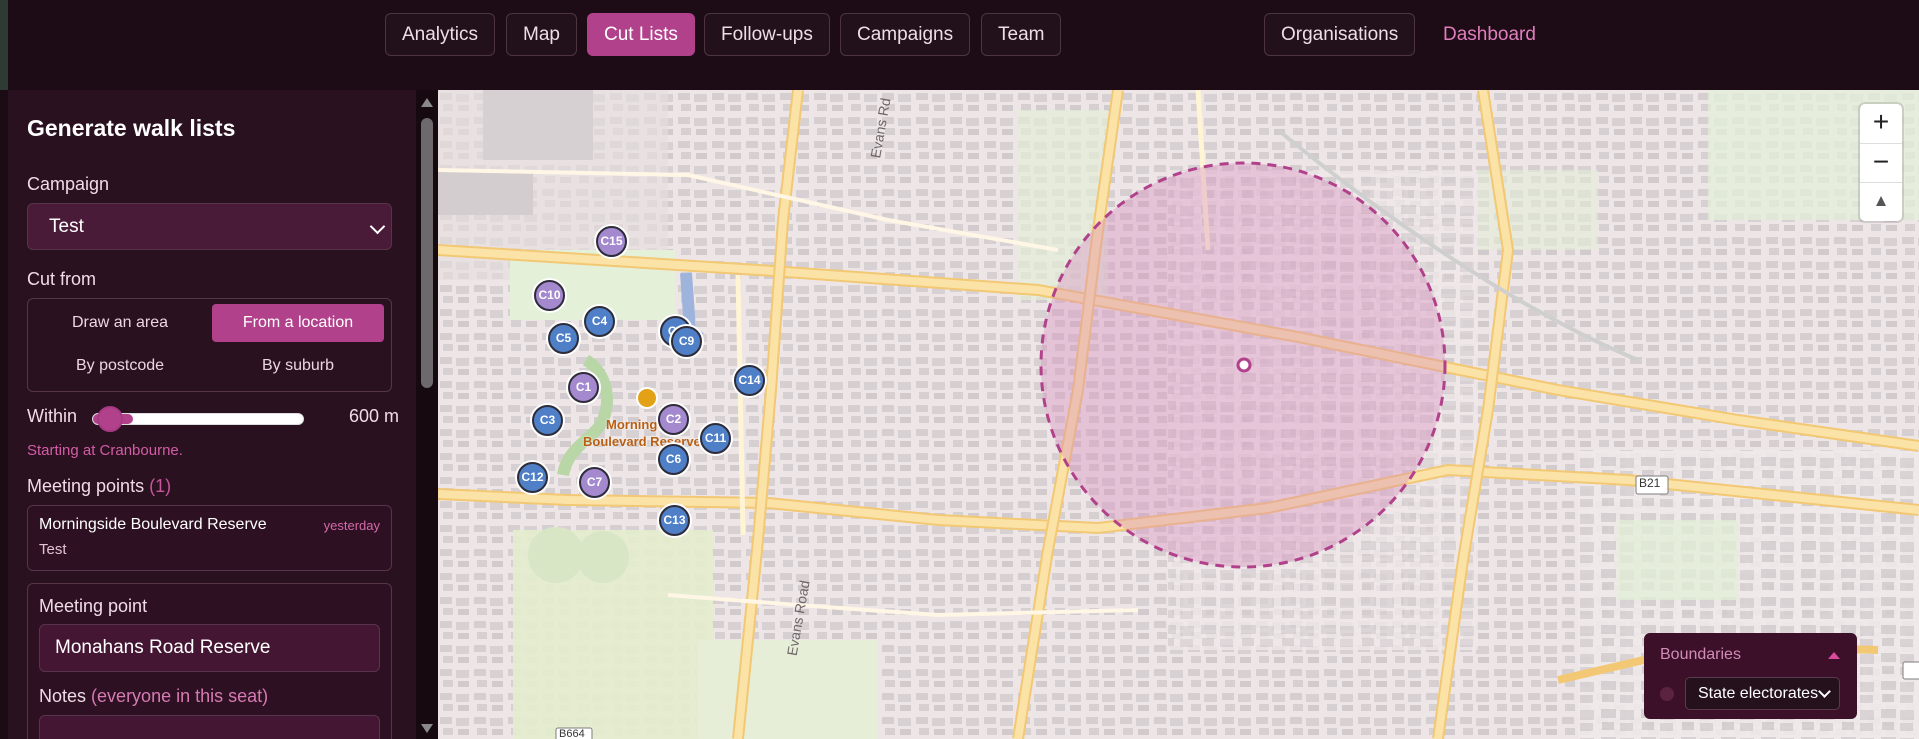 Image resolution: width=1919 pixels, height=739 pixels. Describe the element at coordinates (594, 482) in the screenshot. I see `cut-marker-c7: C7` at that location.